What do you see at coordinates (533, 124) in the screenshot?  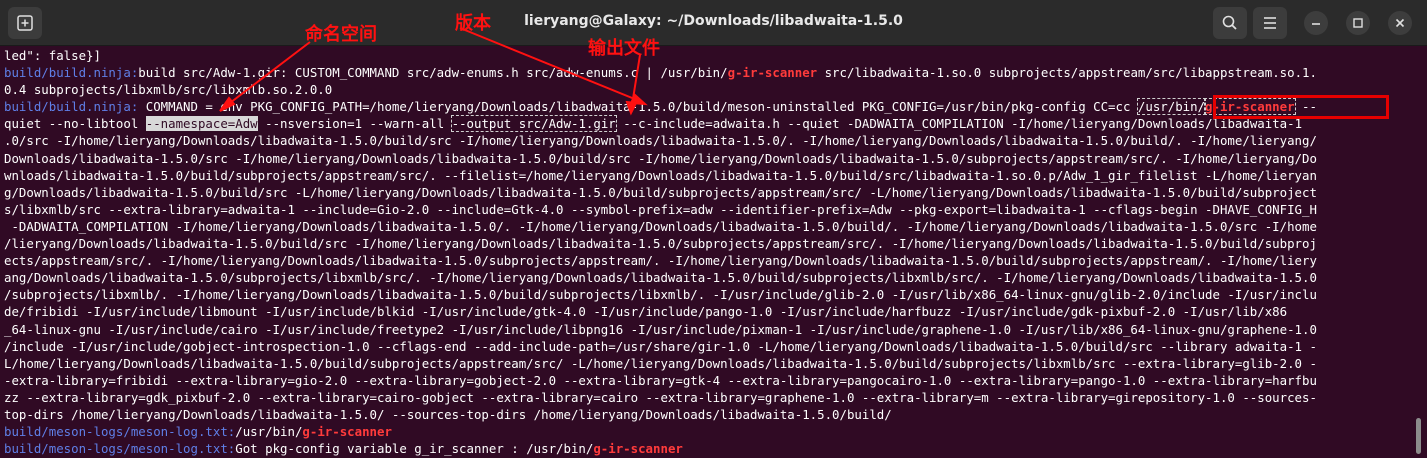 I see `terminal-segment: --output src/Adw-1.gir` at bounding box center [533, 124].